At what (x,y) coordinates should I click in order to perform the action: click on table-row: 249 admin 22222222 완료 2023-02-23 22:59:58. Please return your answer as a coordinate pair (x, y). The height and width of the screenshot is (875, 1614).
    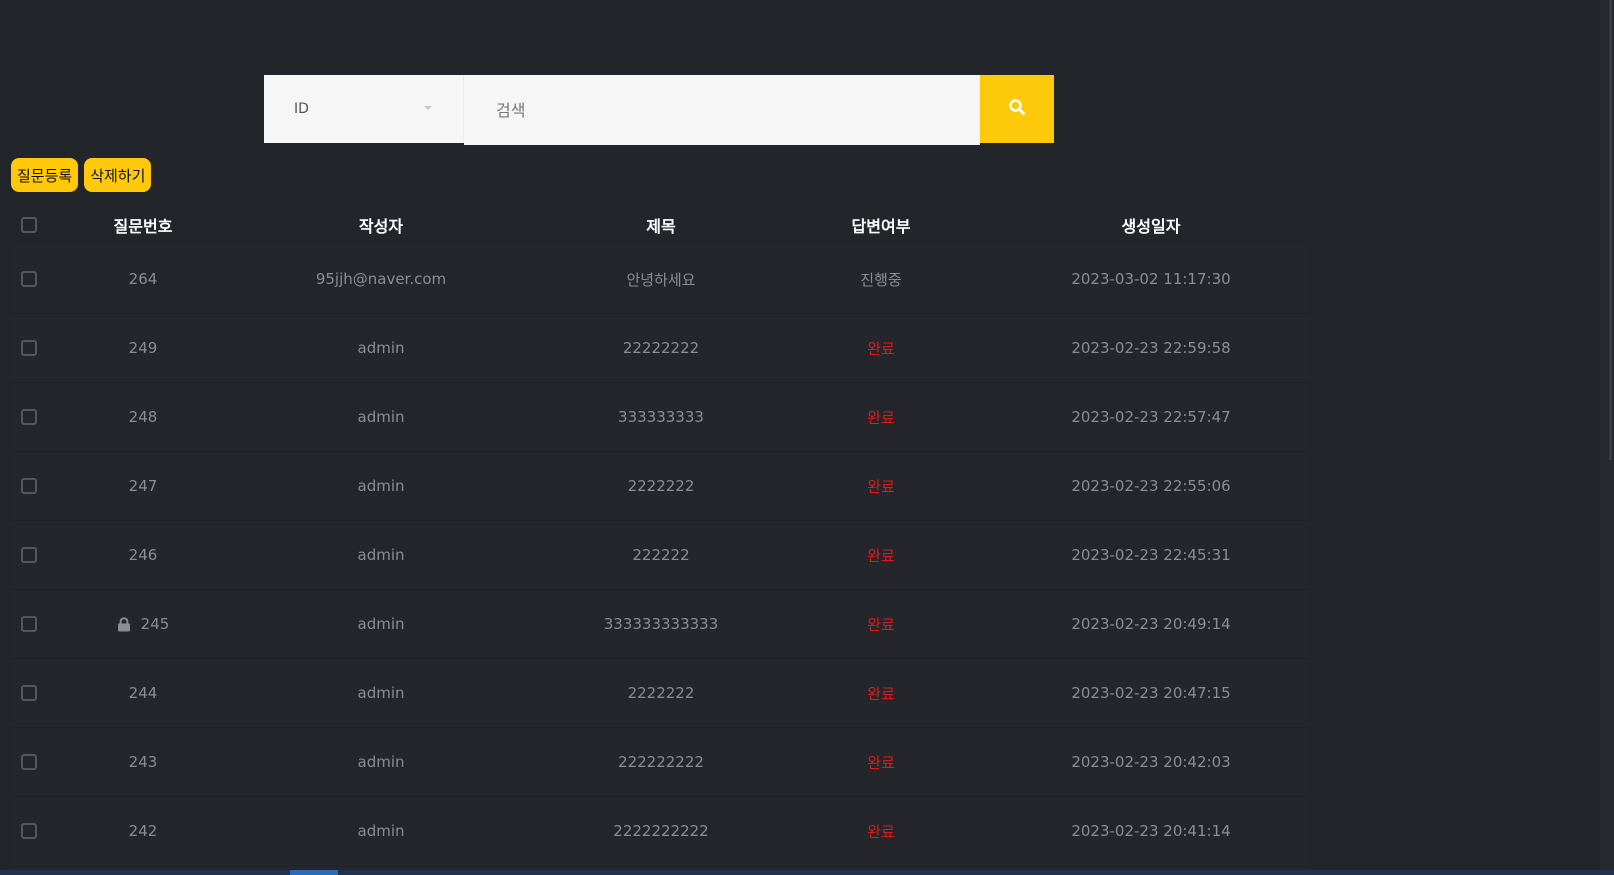
    Looking at the image, I should click on (660, 348).